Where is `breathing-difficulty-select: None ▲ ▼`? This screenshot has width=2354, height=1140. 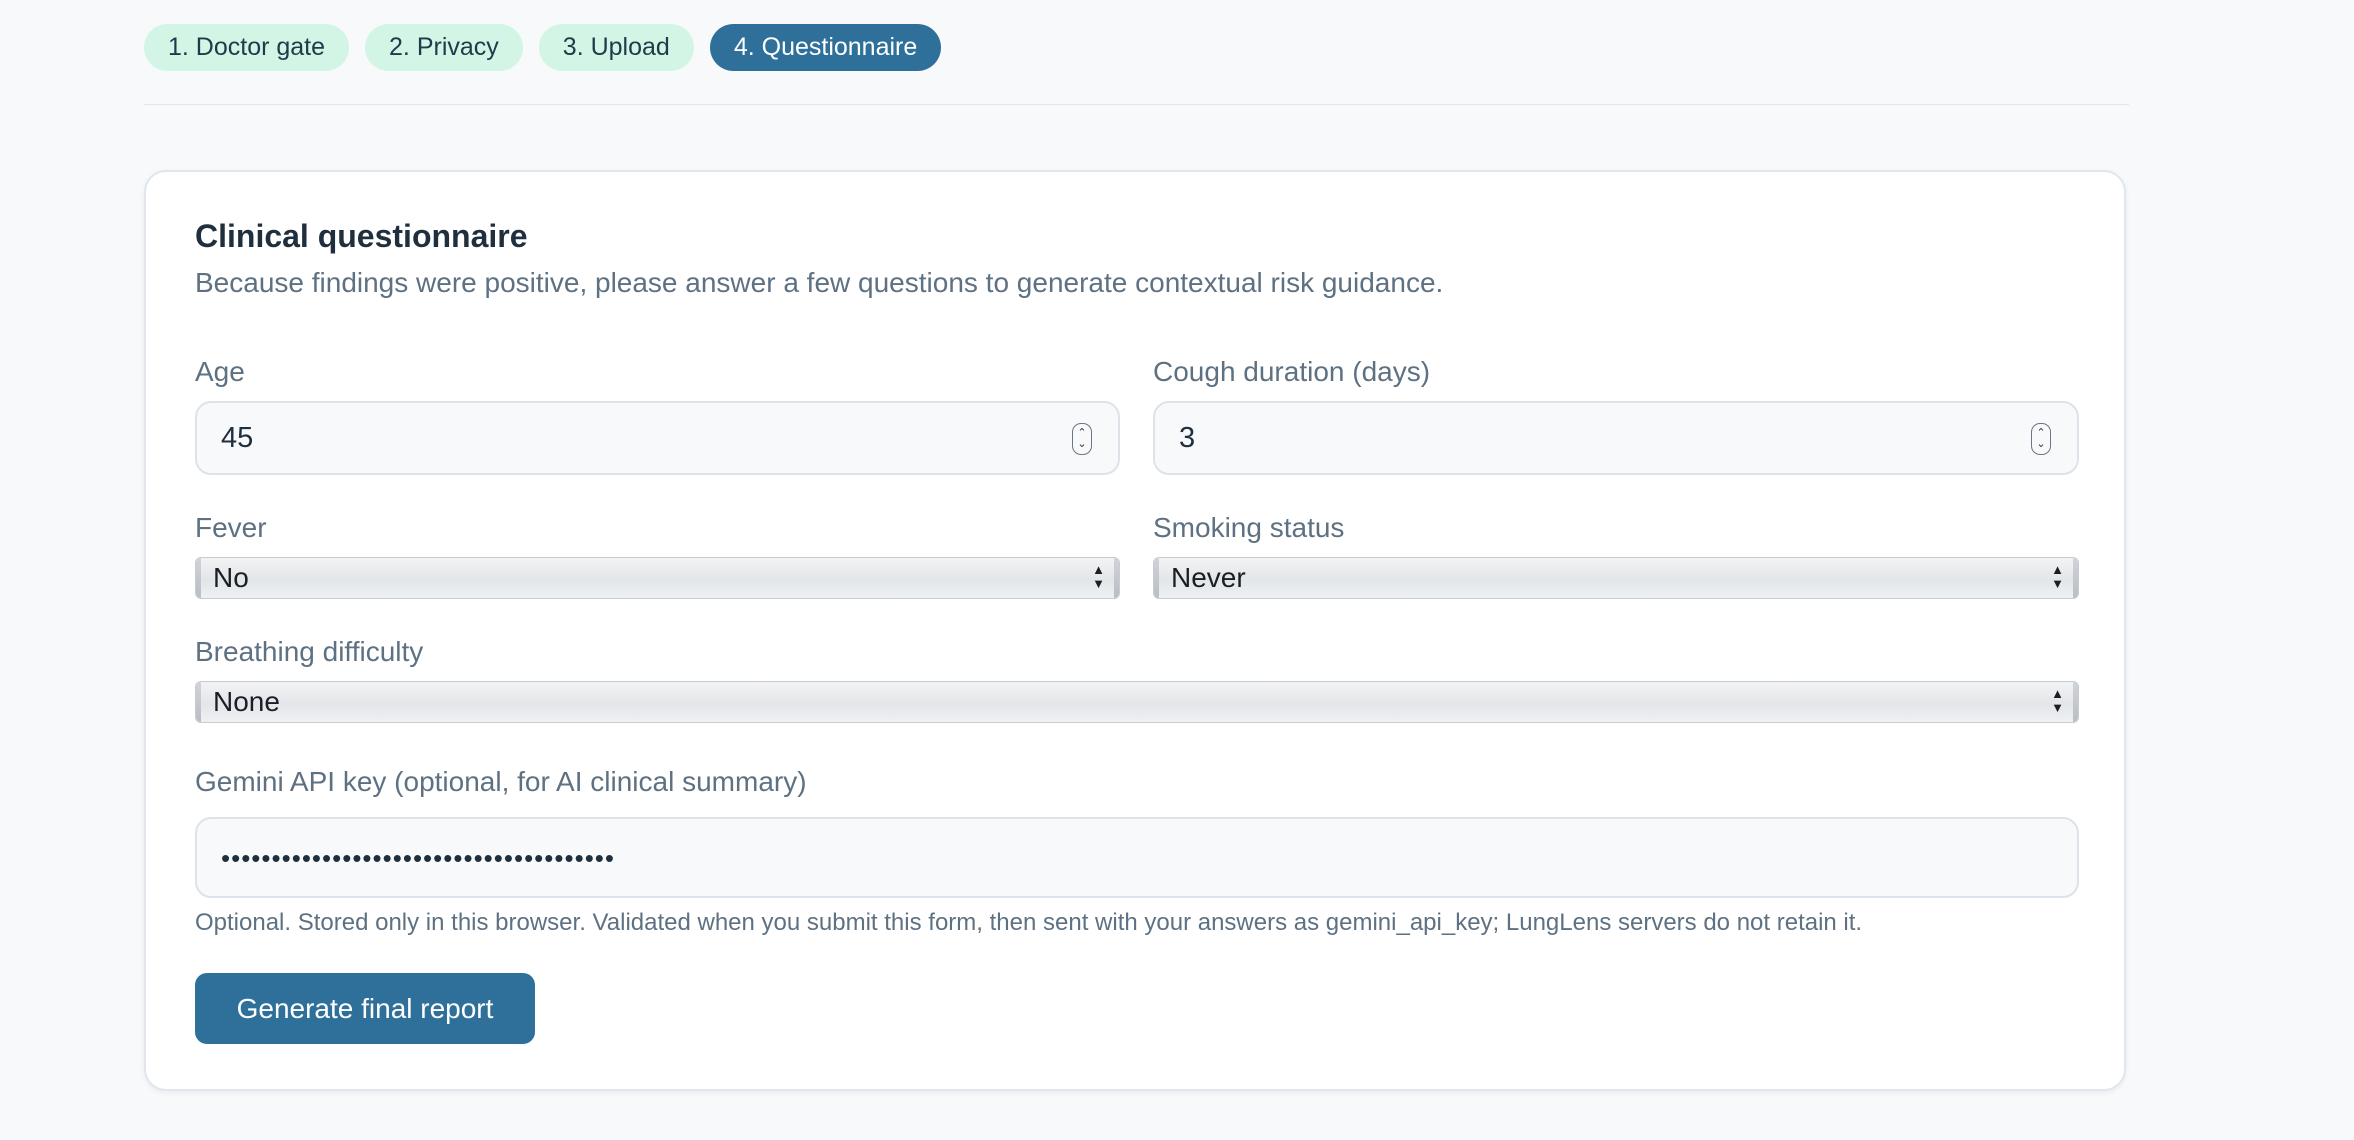 breathing-difficulty-select: None ▲ ▼ is located at coordinates (1137, 702).